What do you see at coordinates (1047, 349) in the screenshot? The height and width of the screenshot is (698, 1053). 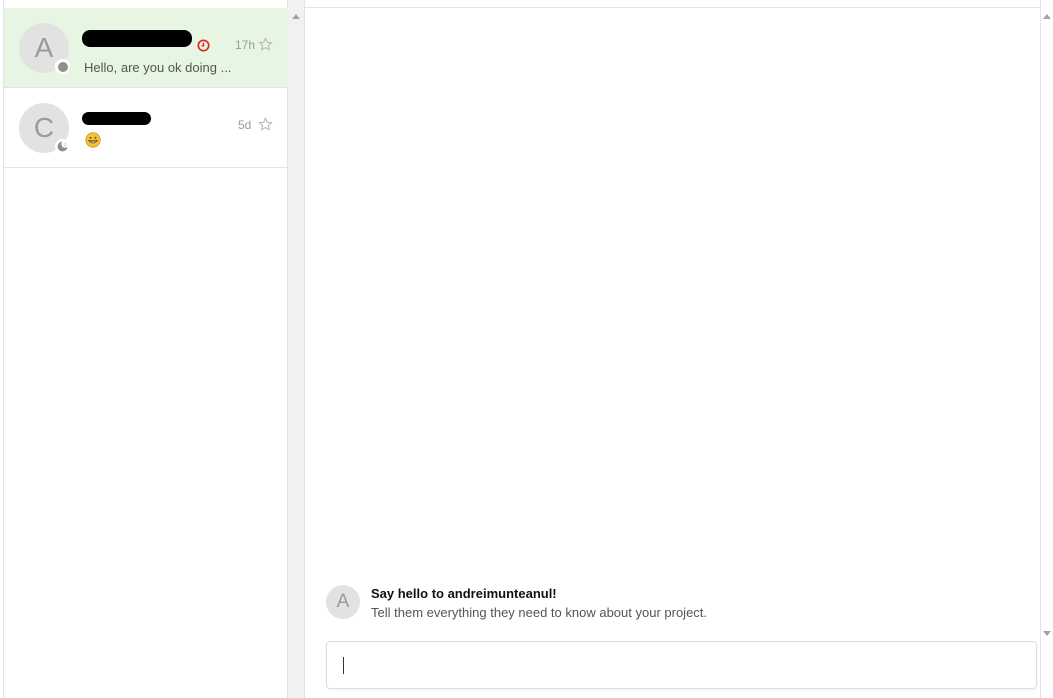 I see `chat-panel-scrollbar` at bounding box center [1047, 349].